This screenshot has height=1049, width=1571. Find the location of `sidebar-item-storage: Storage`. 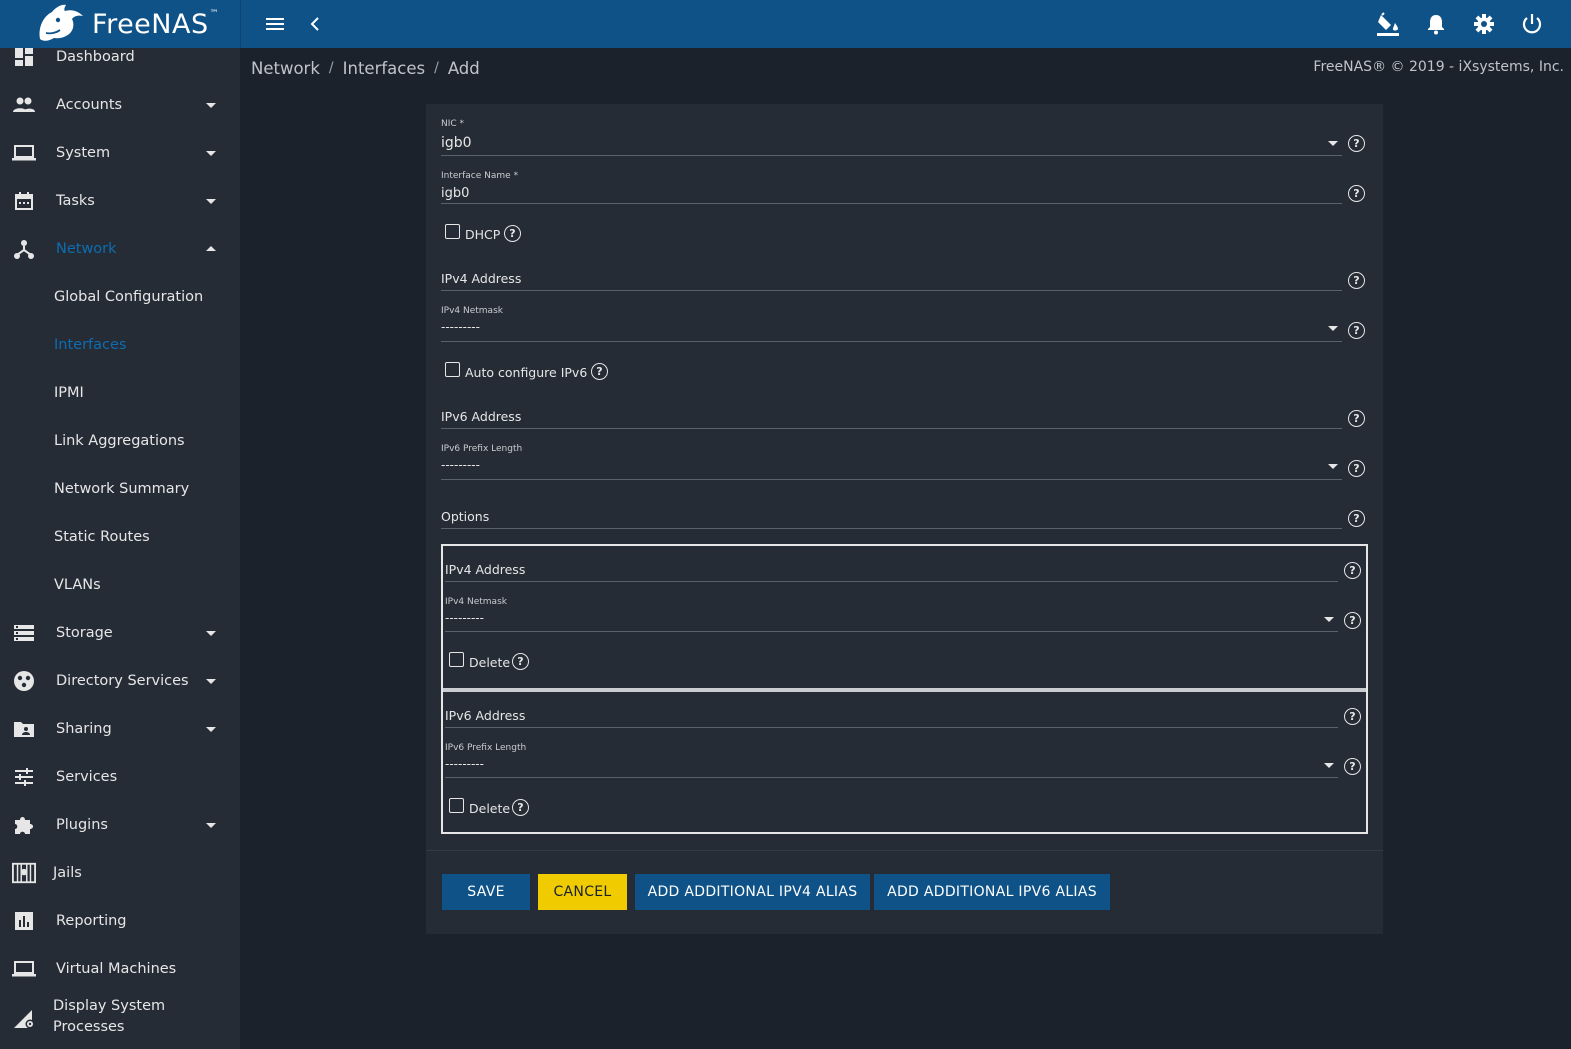

sidebar-item-storage: Storage is located at coordinates (120, 633).